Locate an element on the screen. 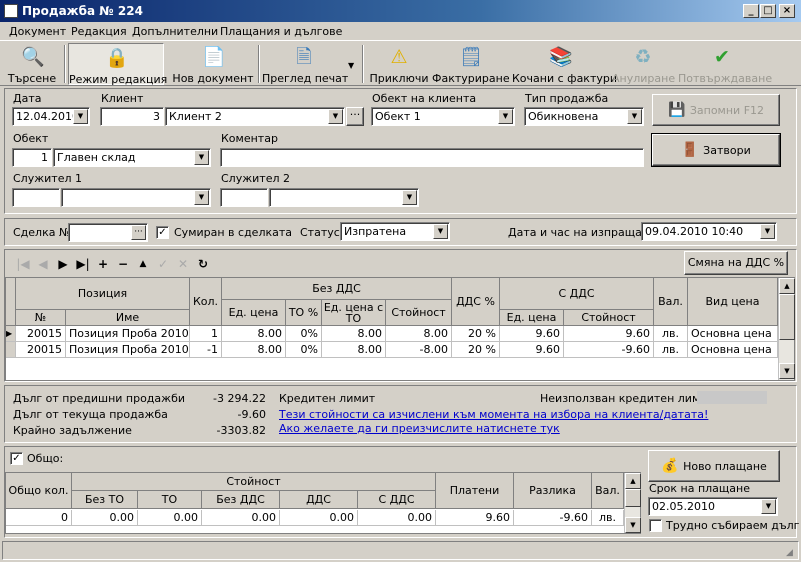 Image resolution: width=801 pixels, height=562 pixels. menu-document: Документ is located at coordinates (37, 31).